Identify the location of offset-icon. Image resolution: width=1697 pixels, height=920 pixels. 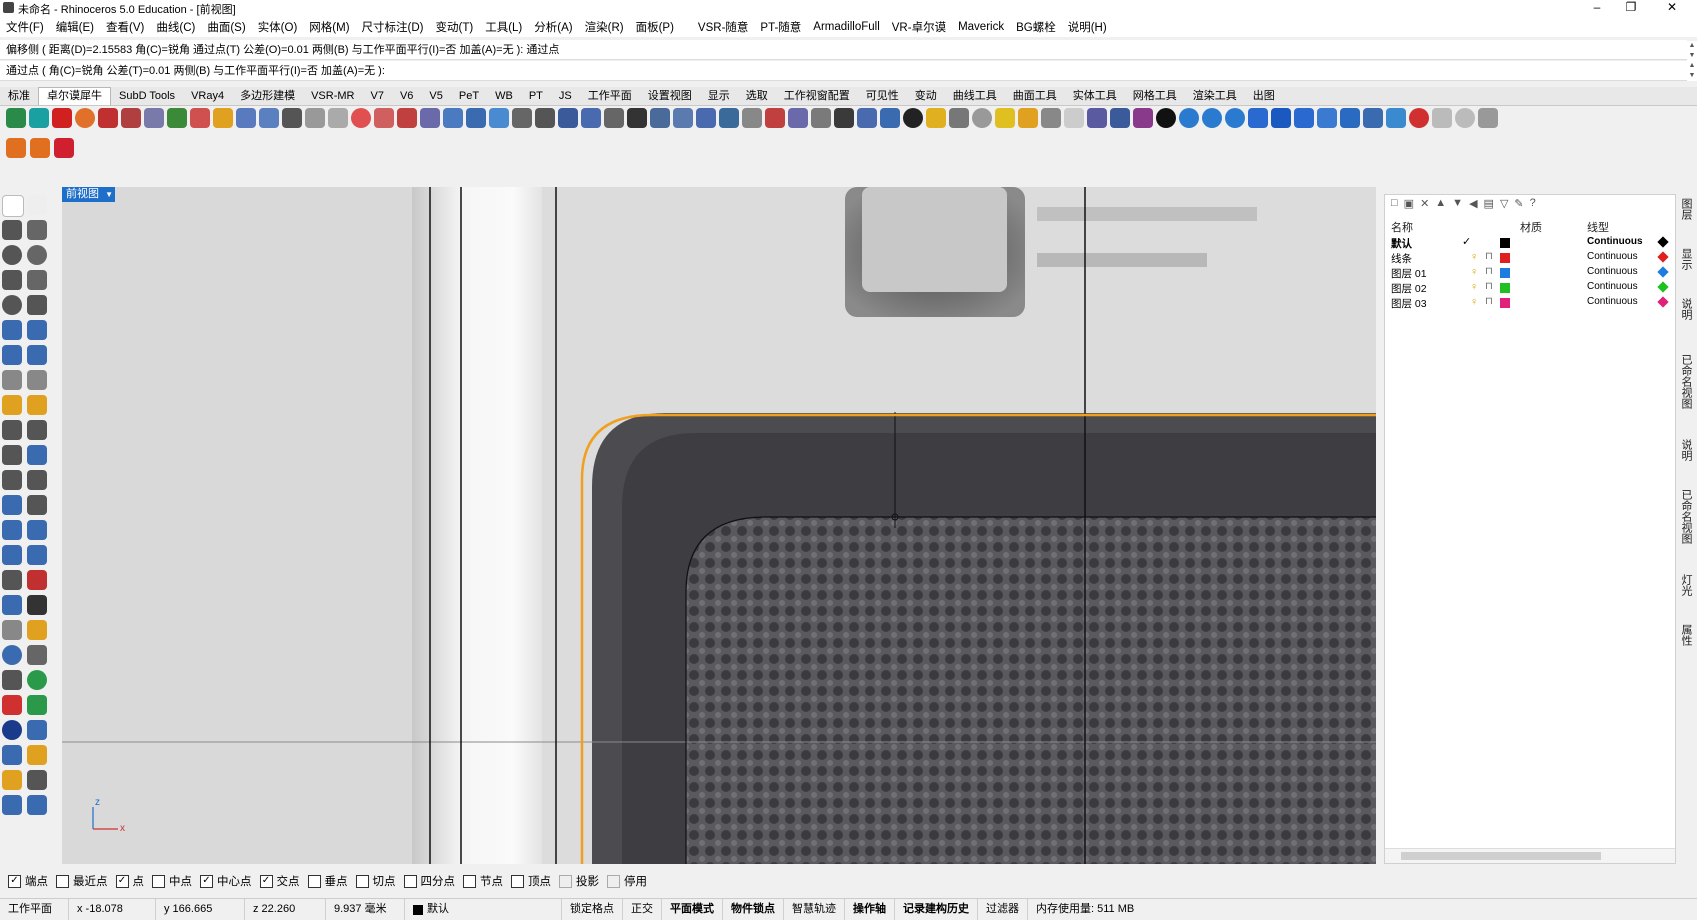
(12, 480).